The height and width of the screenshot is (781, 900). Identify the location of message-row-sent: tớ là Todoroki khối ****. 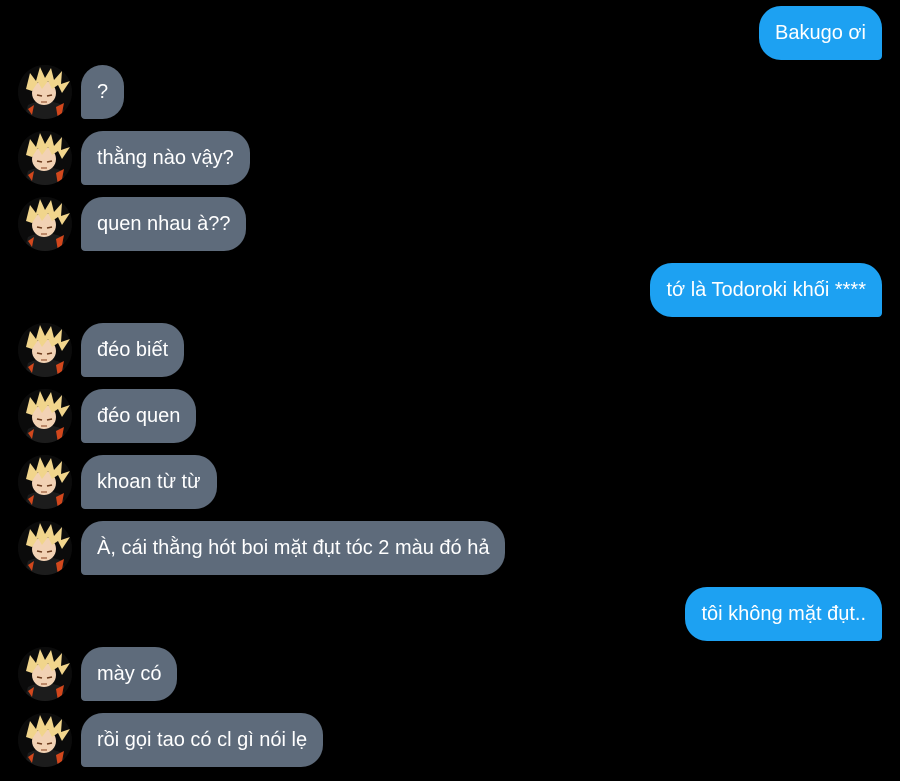
(450, 290).